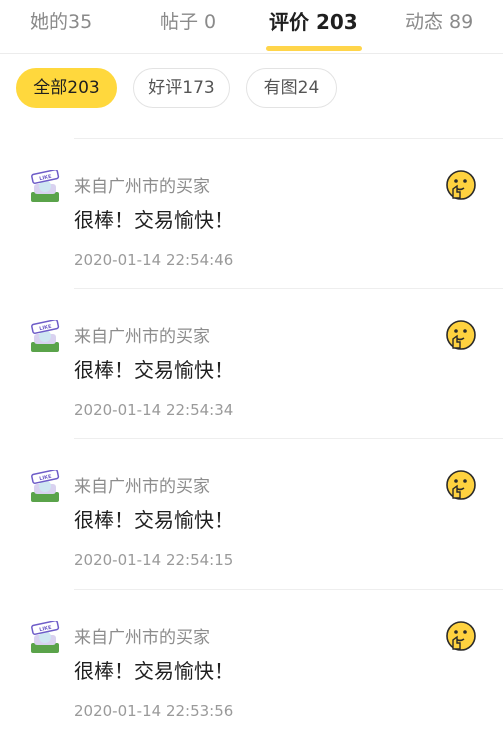  I want to click on tab-posts: 帖子 0, so click(188, 22).